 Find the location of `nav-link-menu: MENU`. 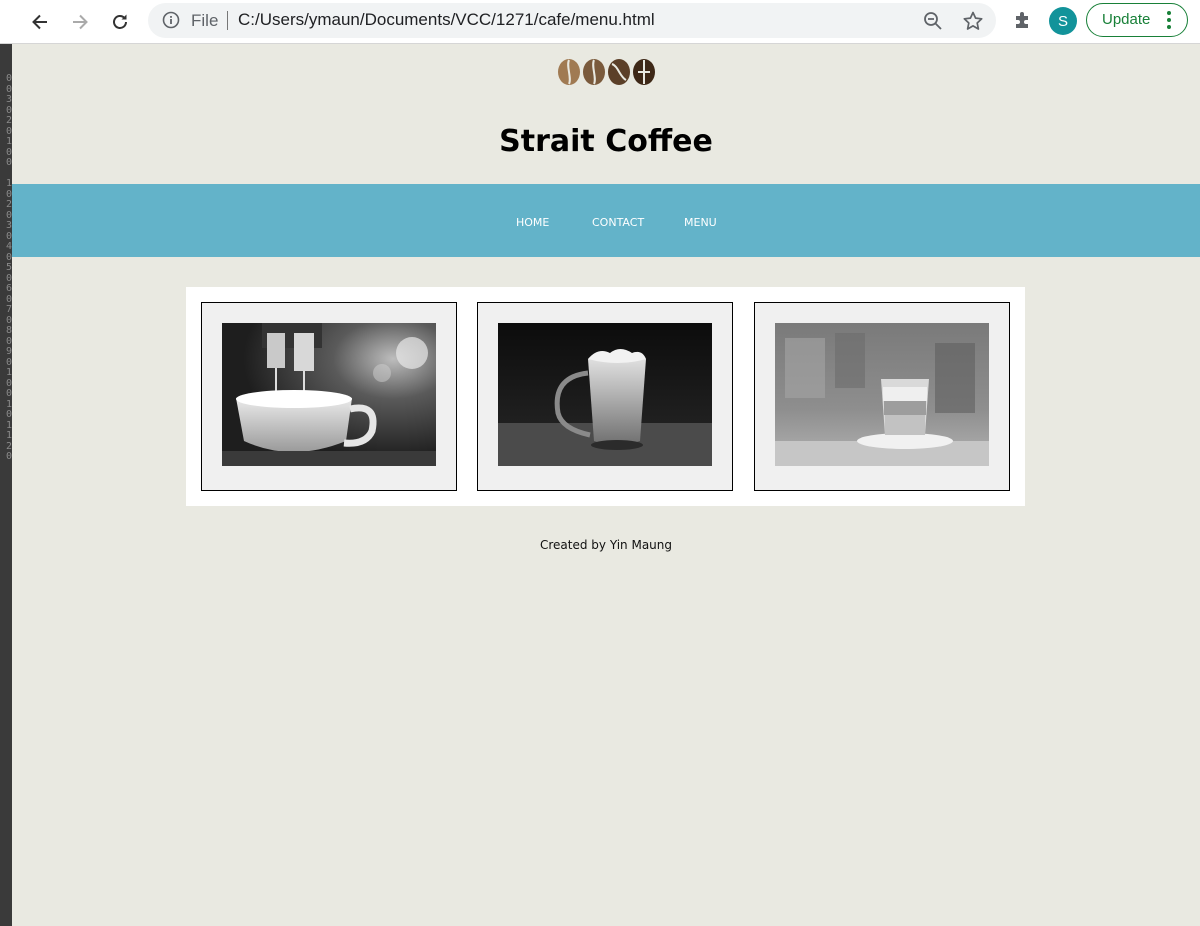

nav-link-menu: MENU is located at coordinates (700, 222).